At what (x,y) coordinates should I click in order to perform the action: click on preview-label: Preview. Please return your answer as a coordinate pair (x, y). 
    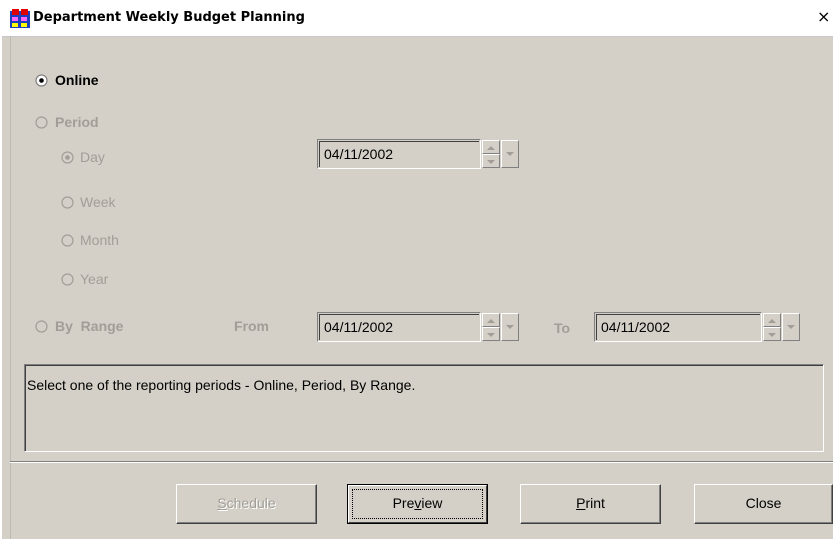
    Looking at the image, I should click on (417, 503).